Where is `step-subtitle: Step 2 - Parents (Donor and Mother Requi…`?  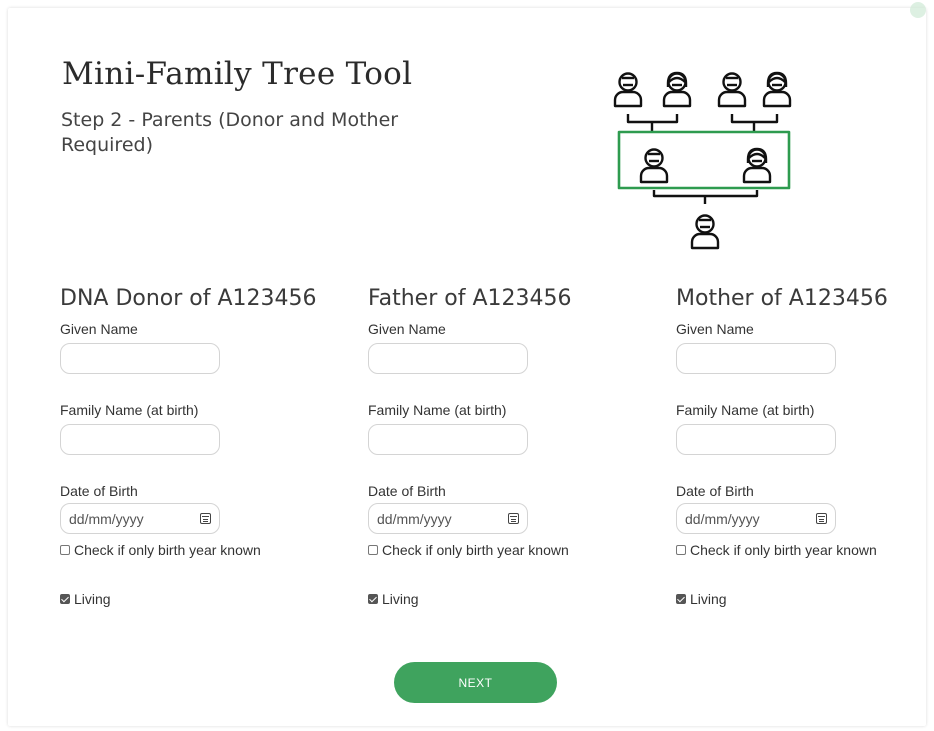
step-subtitle: Step 2 - Parents (Donor and Mother Requi… is located at coordinates (230, 132).